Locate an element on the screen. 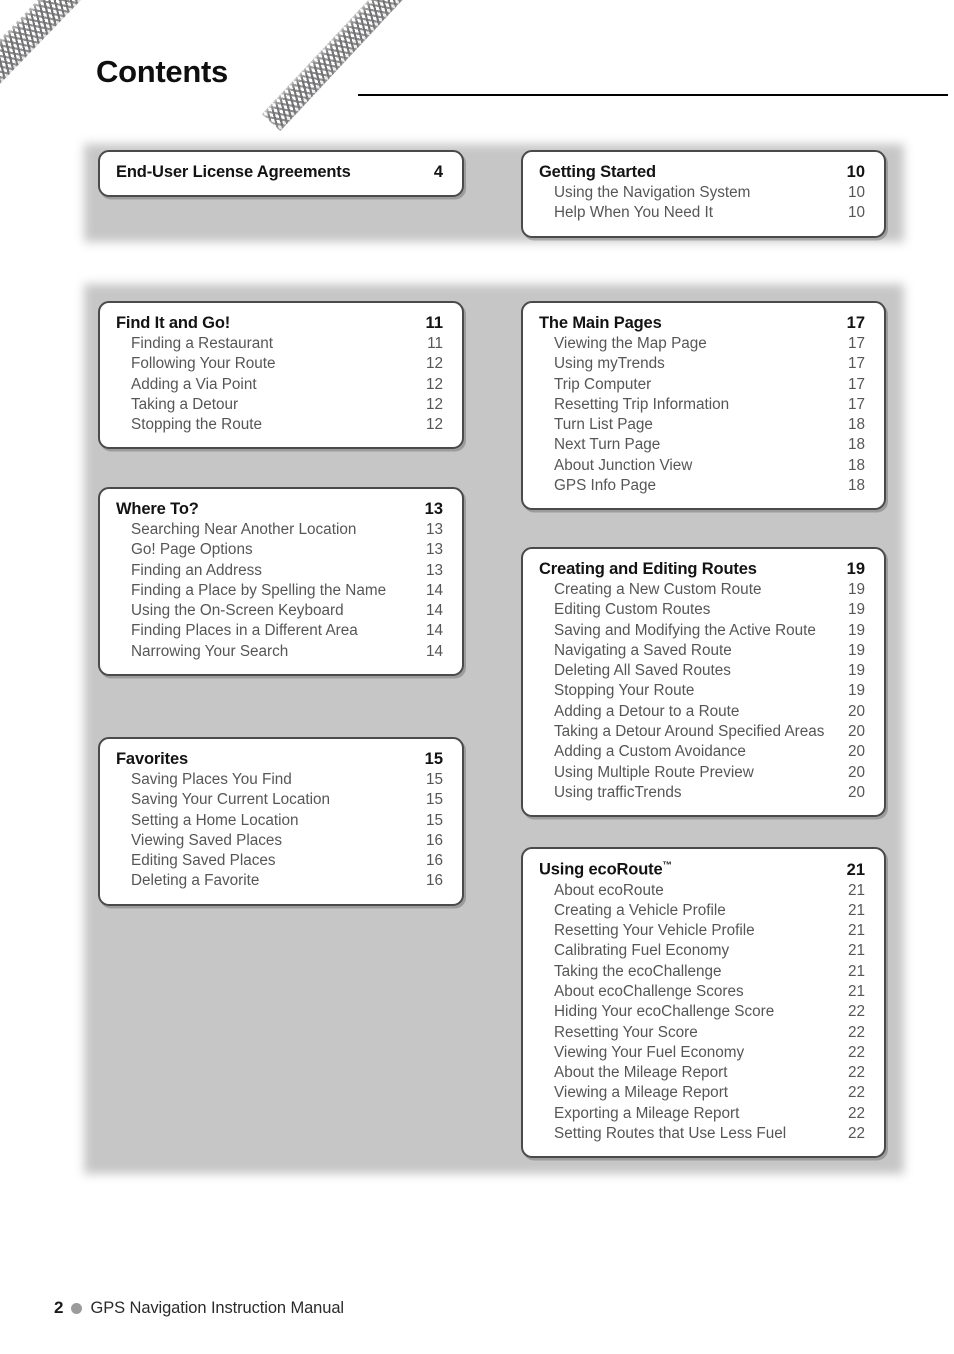 Image resolution: width=954 pixels, height=1354 pixels. toc-entry: Taking the ecoChallenge 21 is located at coordinates (703, 972).